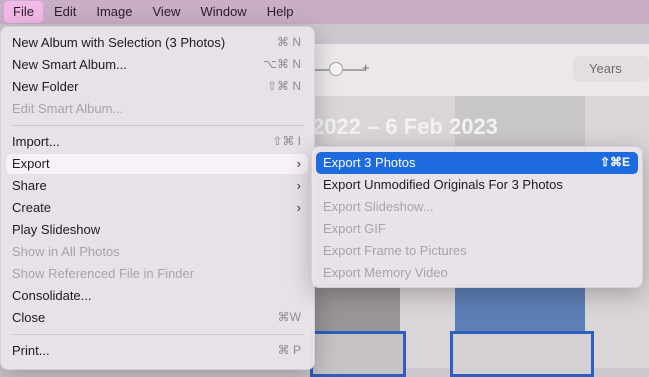 The image size is (649, 377). I want to click on menu-item-show-in-all-photos: Show in All Photos, so click(66, 251).